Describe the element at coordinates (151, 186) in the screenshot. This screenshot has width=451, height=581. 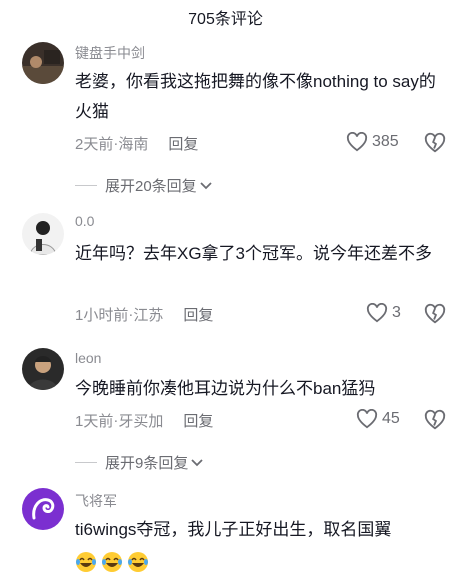
I see `expand-replies-label: 展开20条回复` at that location.